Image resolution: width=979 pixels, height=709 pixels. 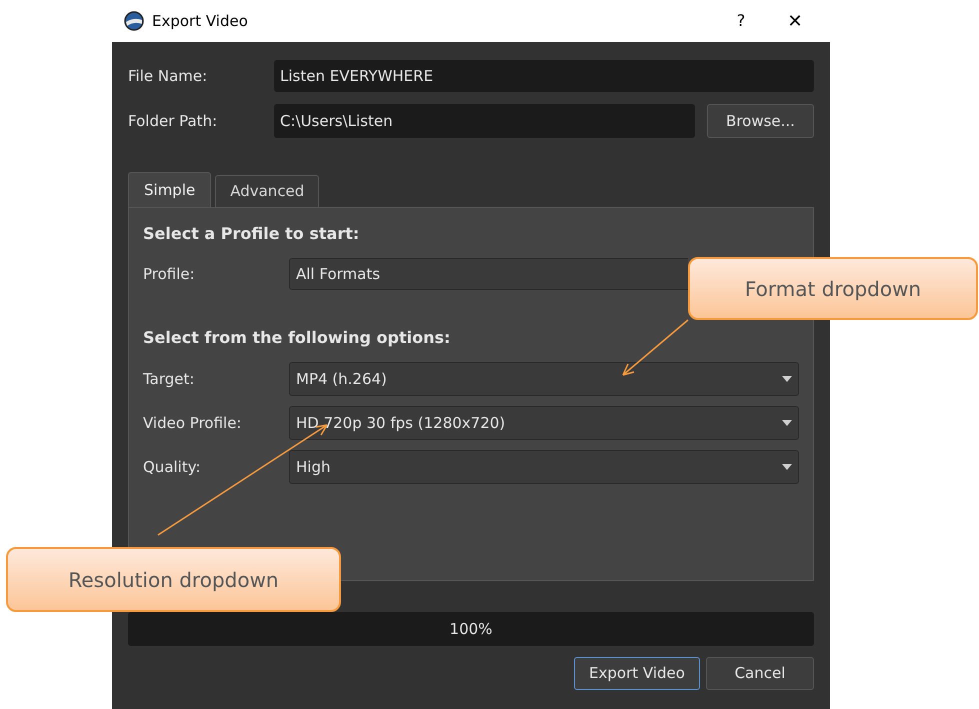 I want to click on select-dropdown: MP4 (h.264), so click(x=544, y=379).